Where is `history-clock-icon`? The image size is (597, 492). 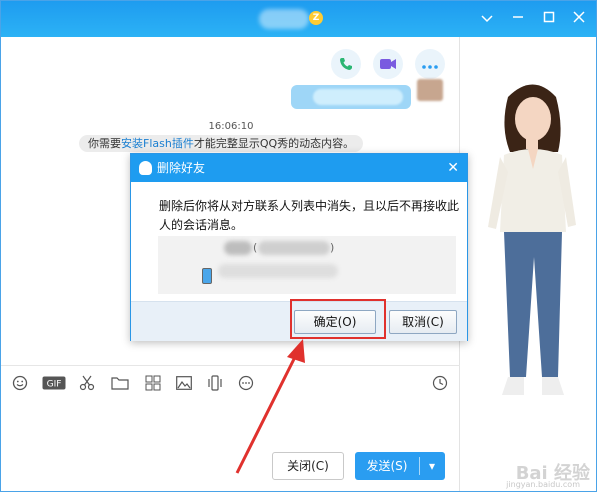 history-clock-icon is located at coordinates (440, 383).